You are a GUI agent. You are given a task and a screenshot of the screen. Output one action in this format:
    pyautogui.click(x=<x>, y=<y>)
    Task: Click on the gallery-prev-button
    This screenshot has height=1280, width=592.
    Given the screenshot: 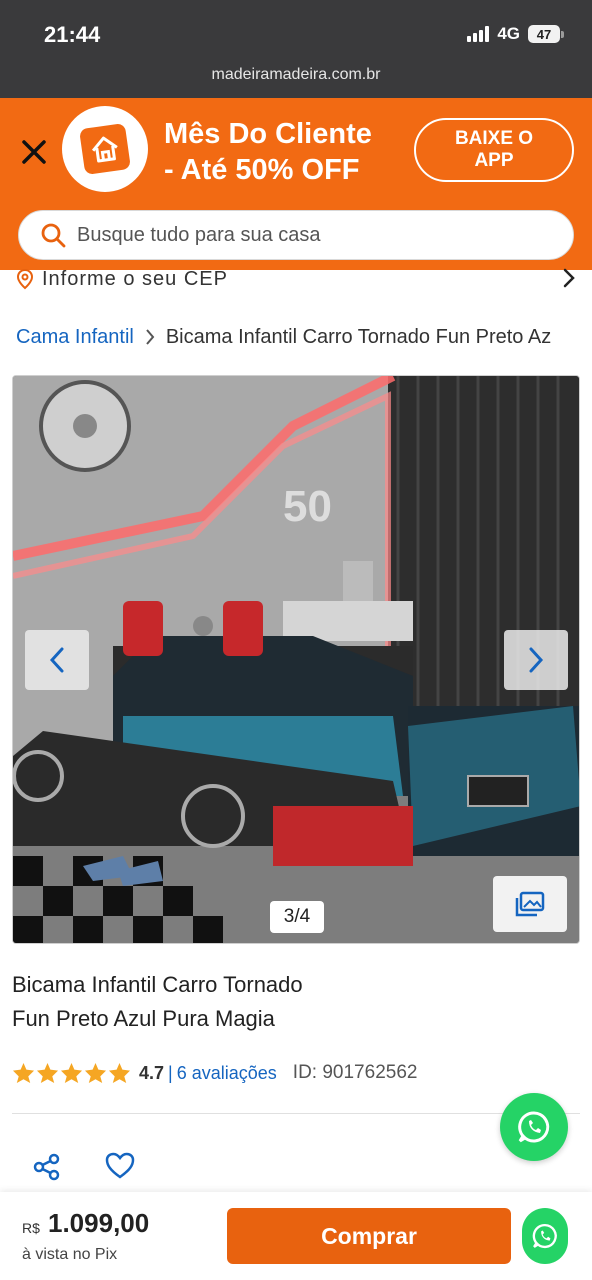 What is the action you would take?
    pyautogui.click(x=57, y=660)
    